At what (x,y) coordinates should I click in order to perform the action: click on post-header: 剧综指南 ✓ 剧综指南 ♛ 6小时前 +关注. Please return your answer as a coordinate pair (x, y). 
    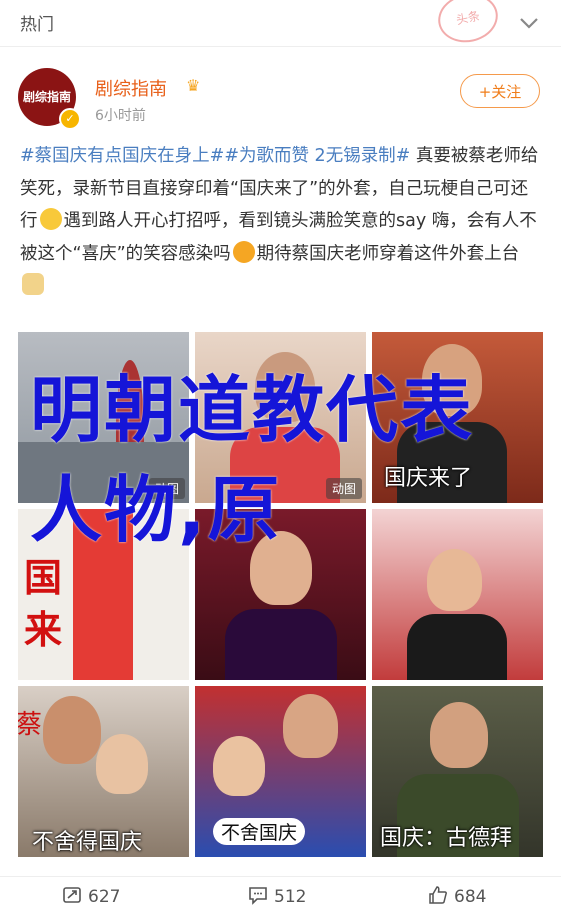
    Looking at the image, I should click on (280, 96).